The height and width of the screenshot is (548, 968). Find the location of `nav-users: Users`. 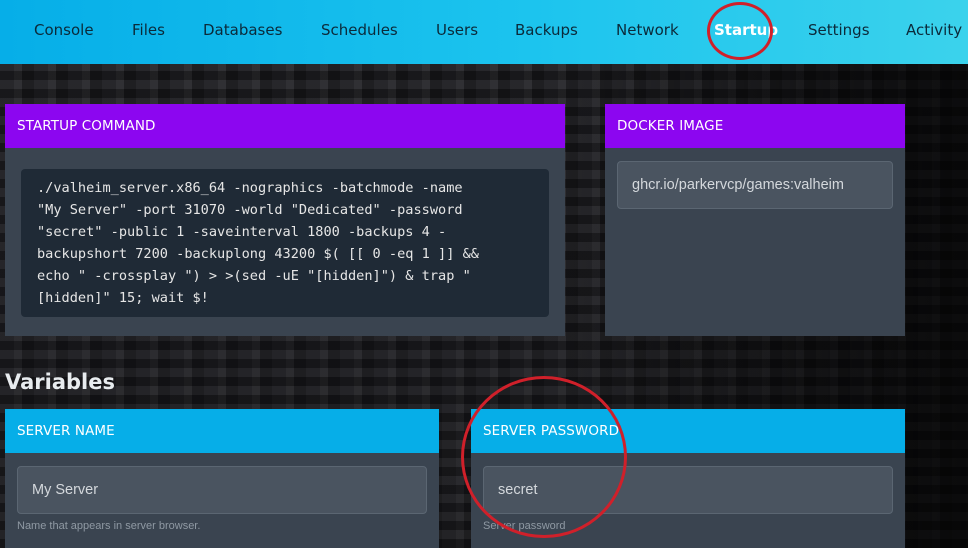

nav-users: Users is located at coordinates (457, 32).